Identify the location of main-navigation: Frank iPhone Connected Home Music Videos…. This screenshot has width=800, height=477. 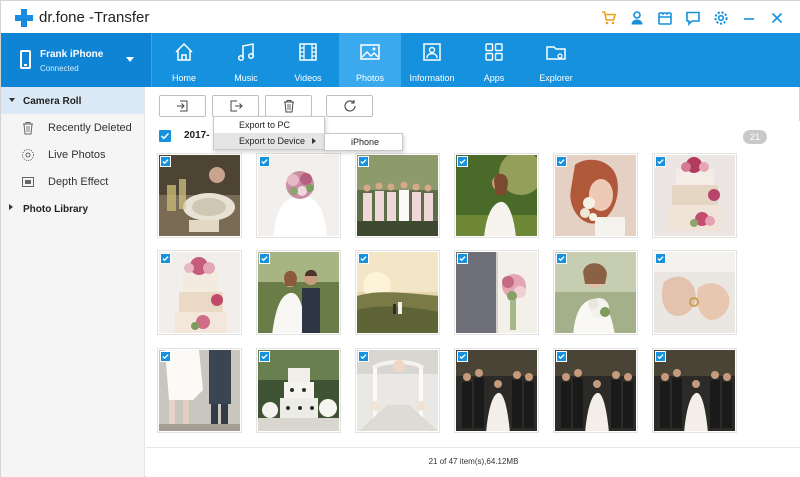
(400, 60).